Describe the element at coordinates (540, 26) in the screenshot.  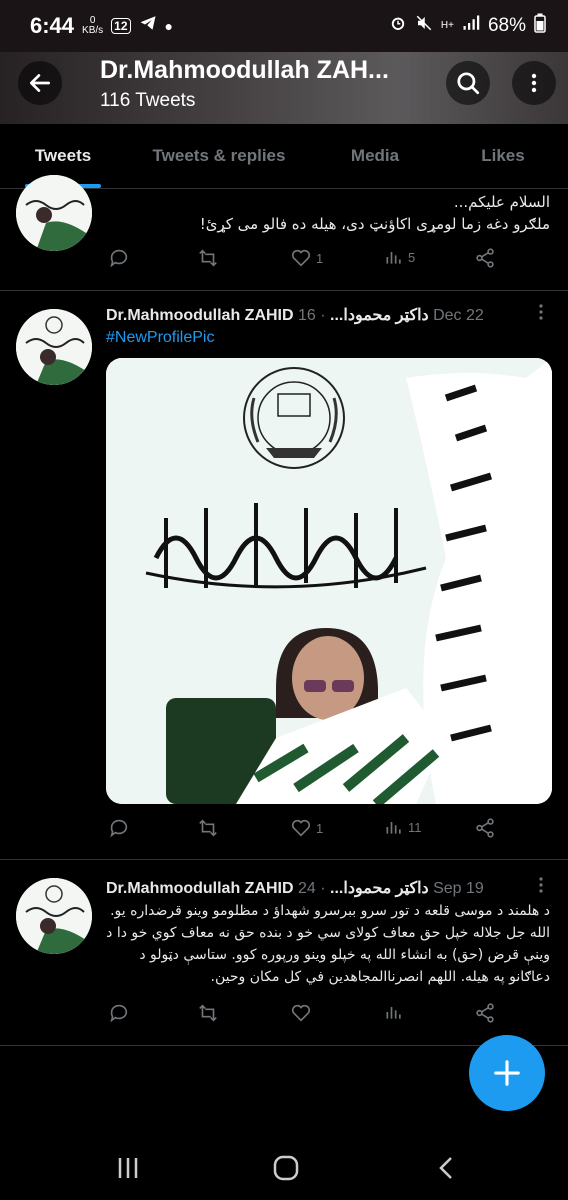
I see `battery-icon` at that location.